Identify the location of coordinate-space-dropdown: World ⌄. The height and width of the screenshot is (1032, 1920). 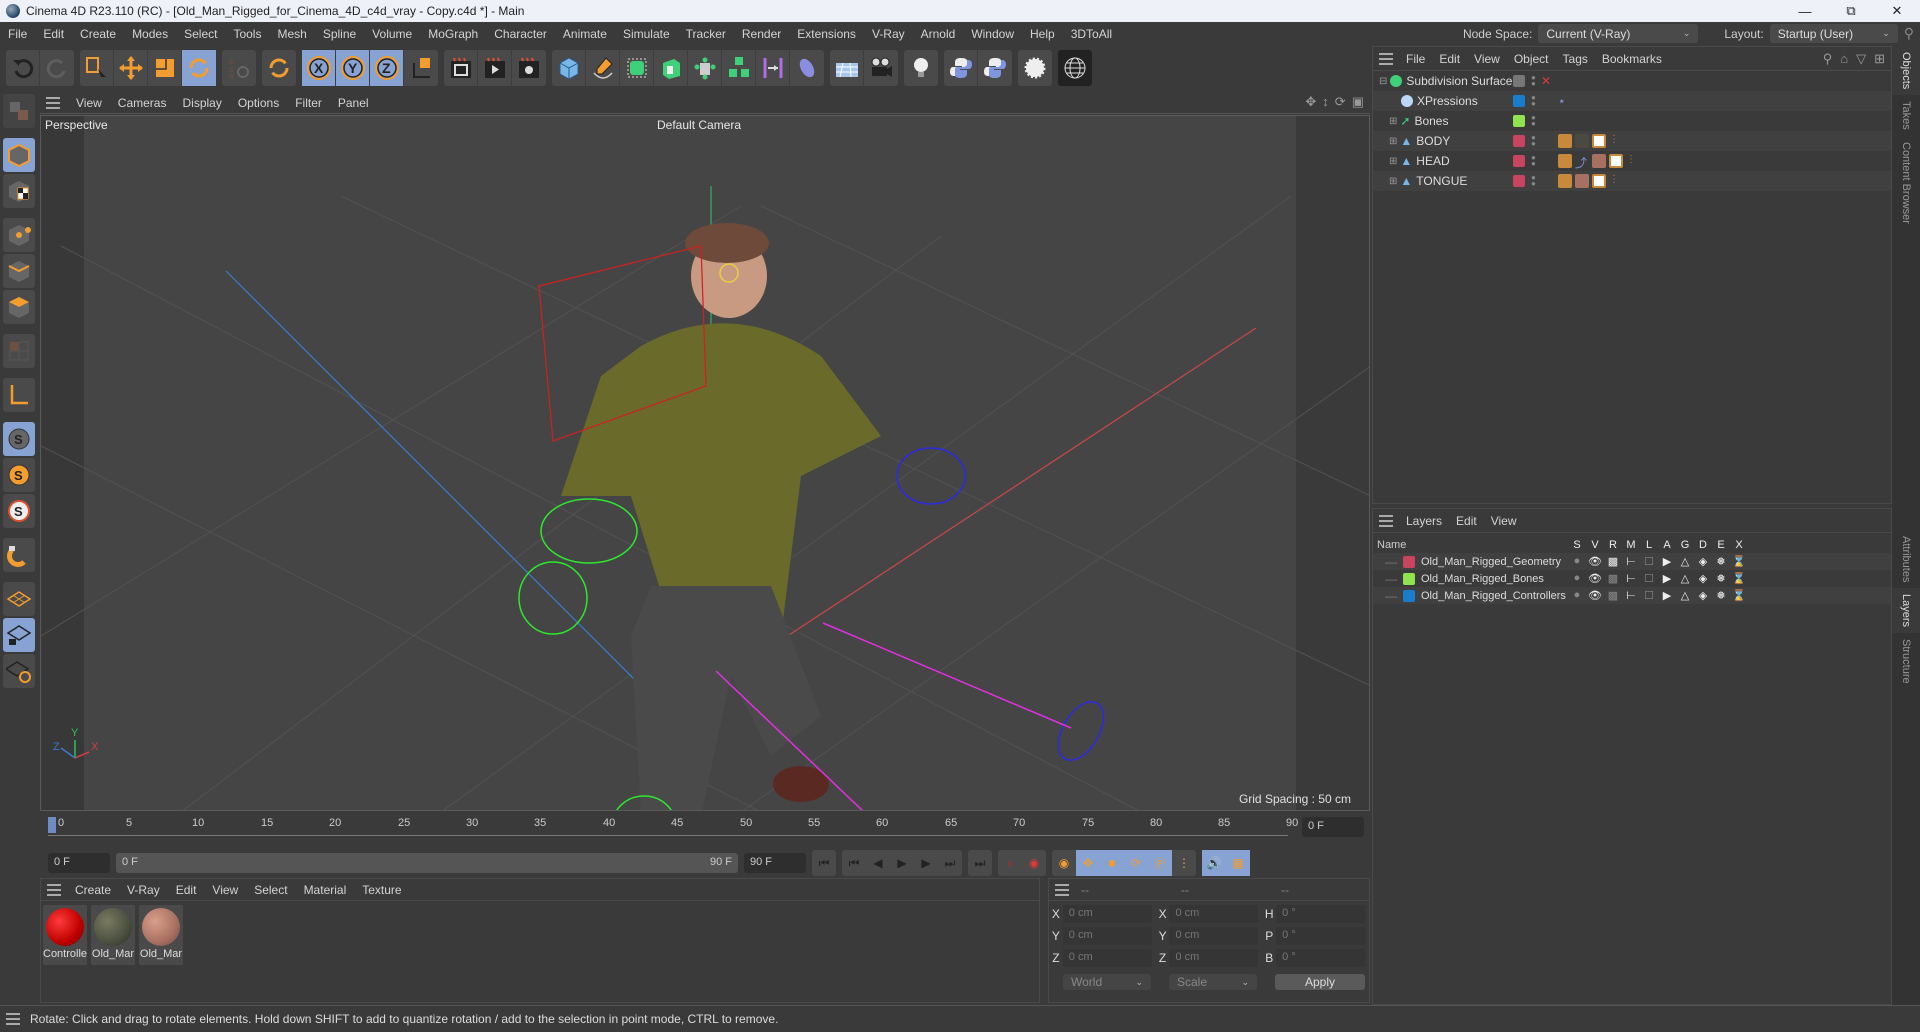
(1107, 982).